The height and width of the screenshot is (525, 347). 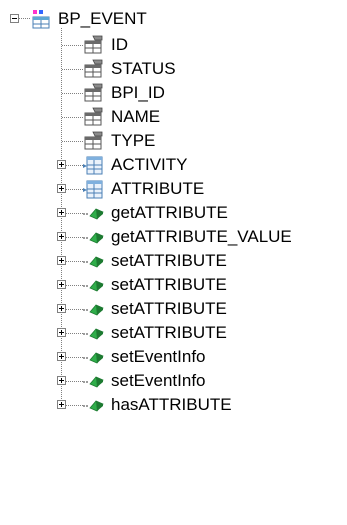 I want to click on tree-node-label: NAME, so click(x=136, y=116).